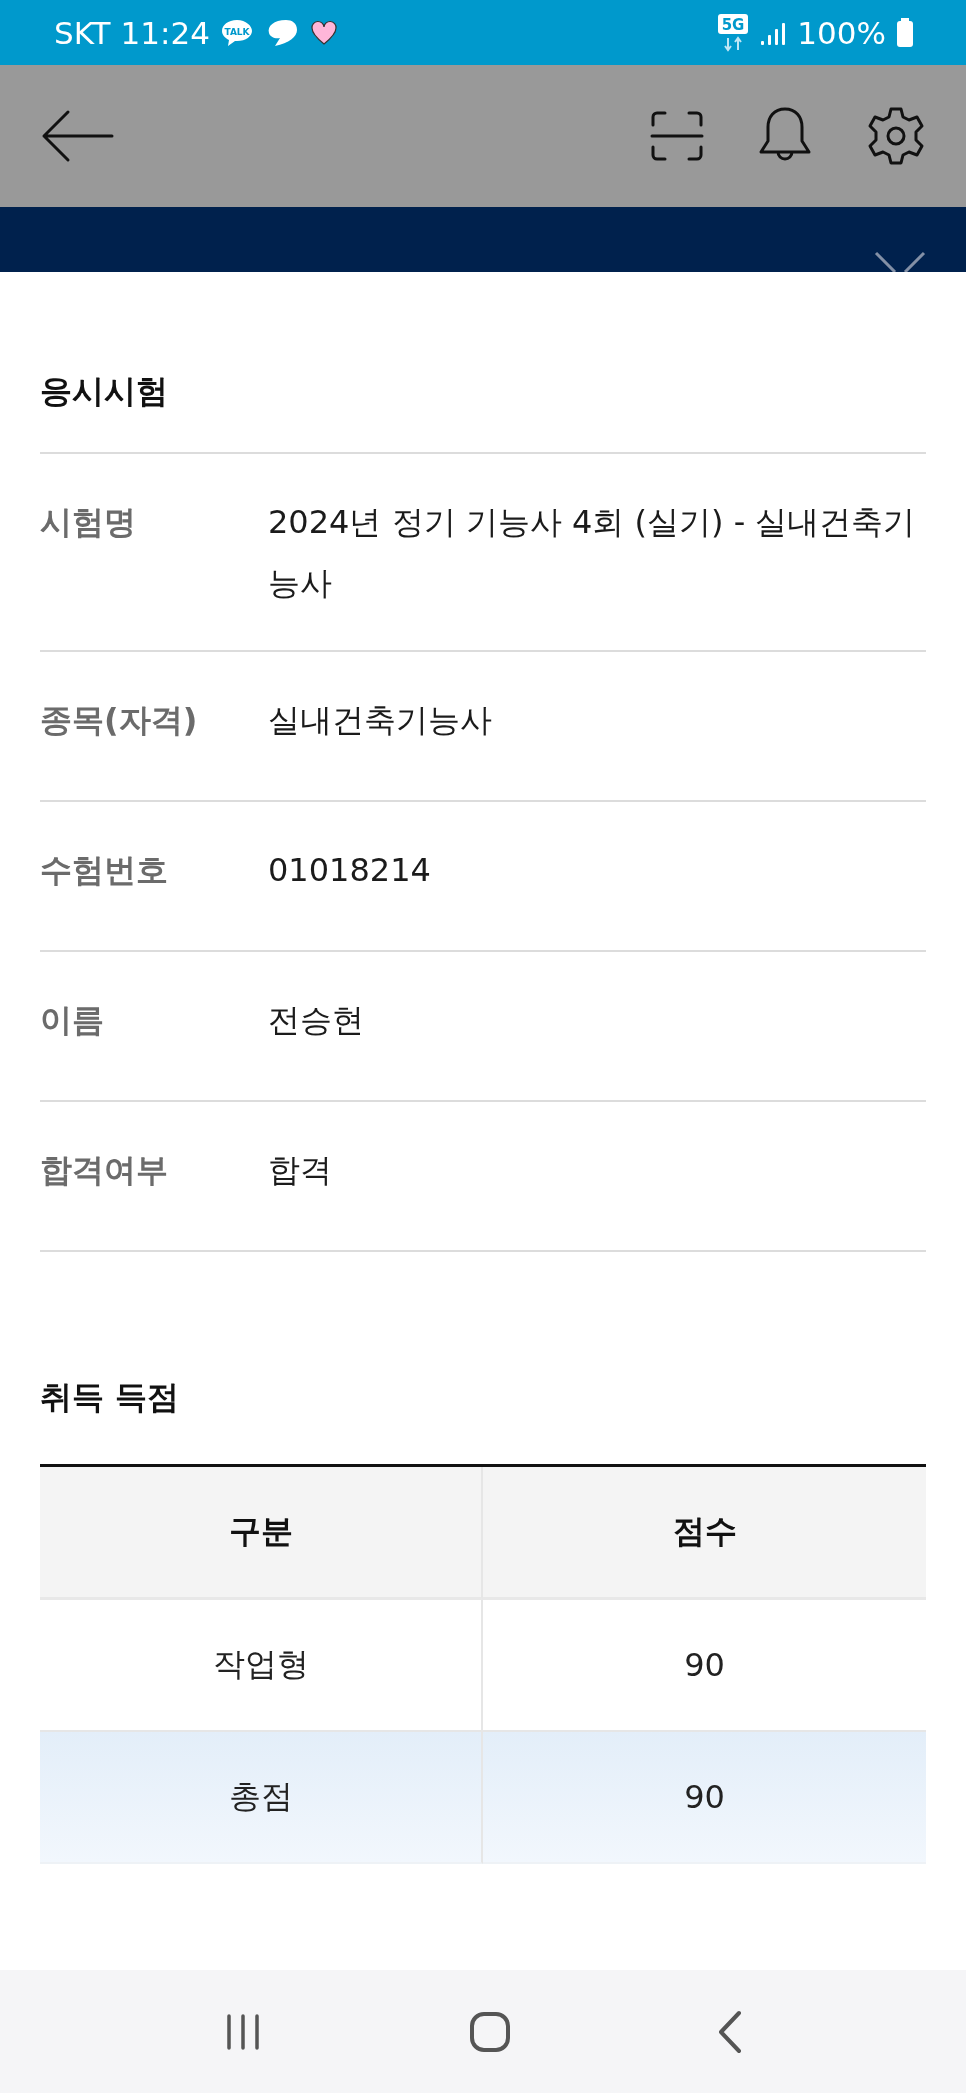  What do you see at coordinates (82, 32) in the screenshot?
I see `carrier: SKT` at bounding box center [82, 32].